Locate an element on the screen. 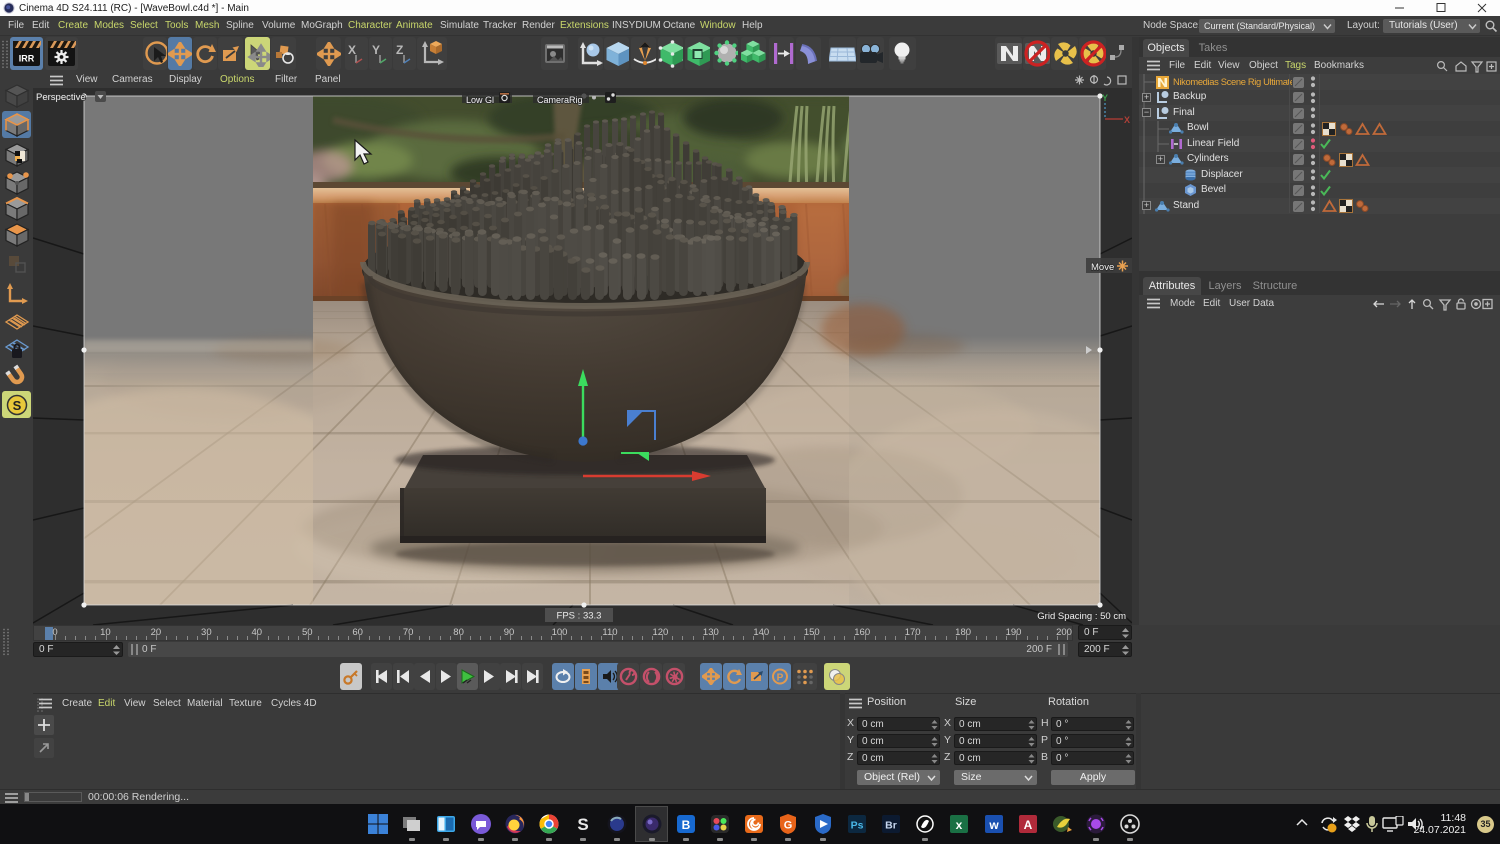  svg-text: Low Gl is located at coordinates (480, 100).